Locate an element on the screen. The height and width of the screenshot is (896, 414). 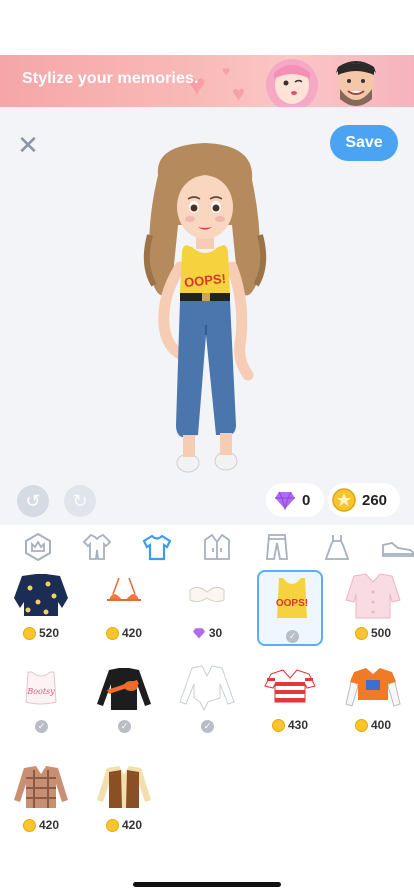
item-price: 30 is located at coordinates (207, 633).